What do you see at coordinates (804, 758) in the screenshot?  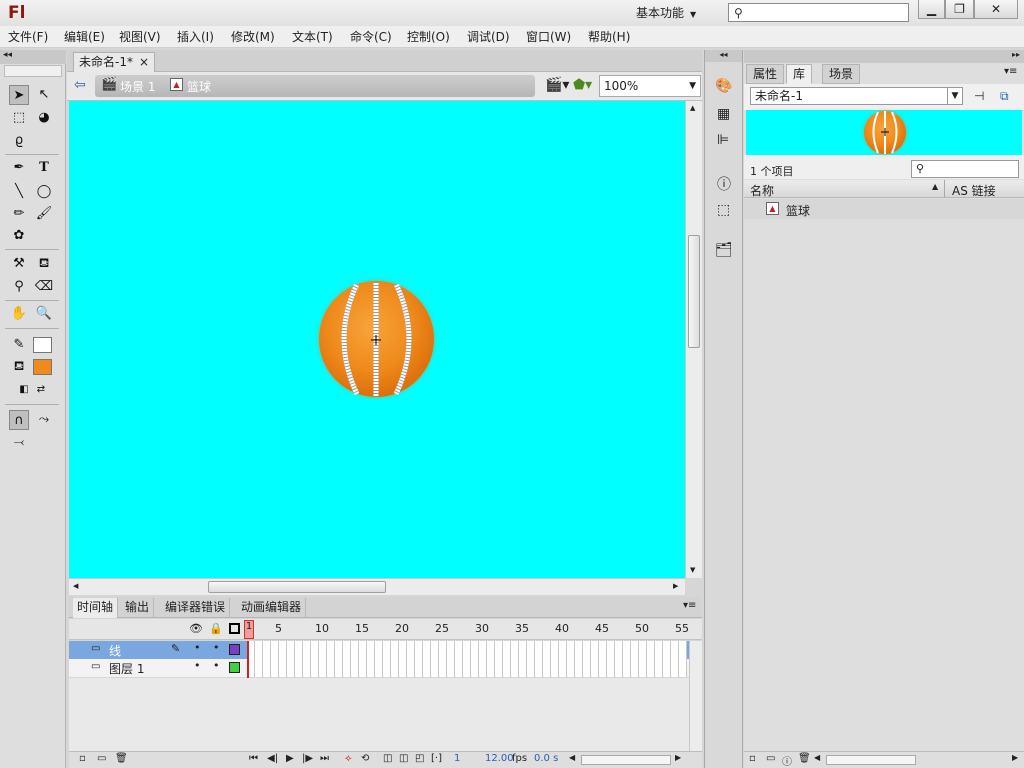 I see `delete-icon: 🗑` at bounding box center [804, 758].